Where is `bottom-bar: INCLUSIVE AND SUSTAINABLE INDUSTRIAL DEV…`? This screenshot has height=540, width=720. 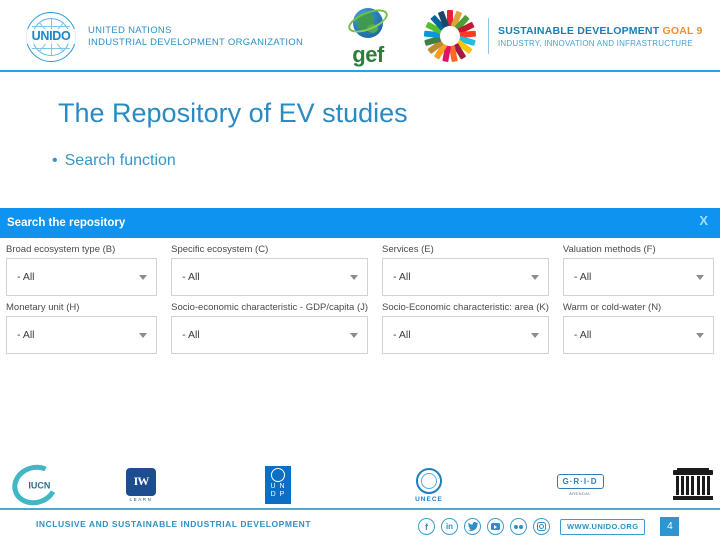
bottom-bar: INCLUSIVE AND SUSTAINABLE INDUSTRIAL DEV… is located at coordinates (360, 525).